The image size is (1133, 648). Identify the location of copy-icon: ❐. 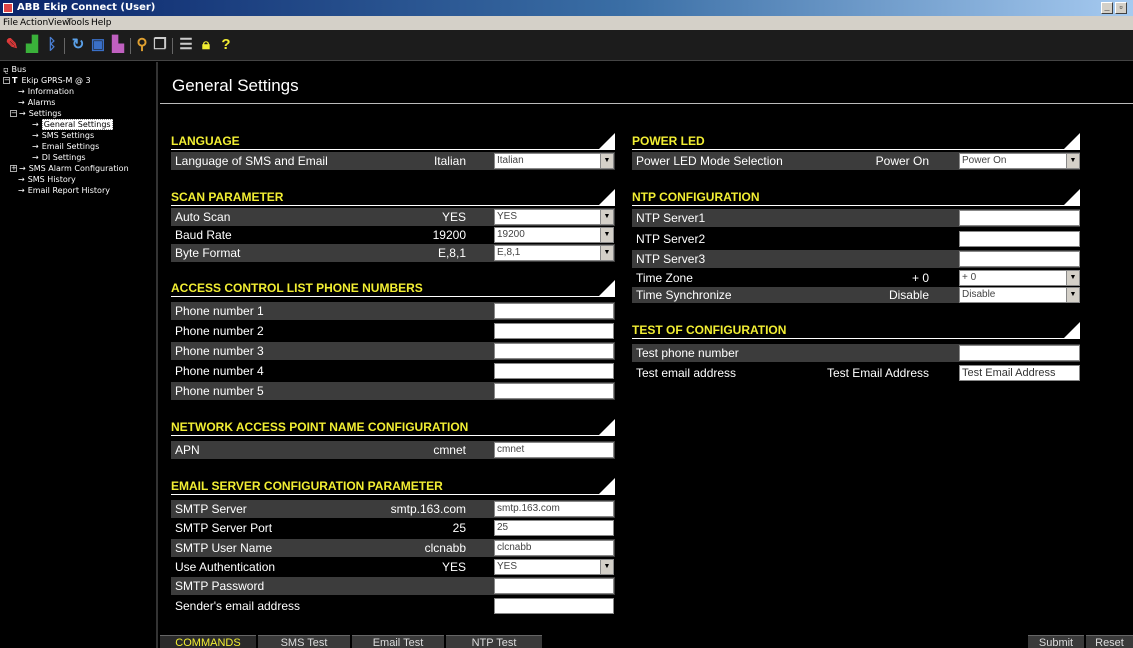
(160, 45).